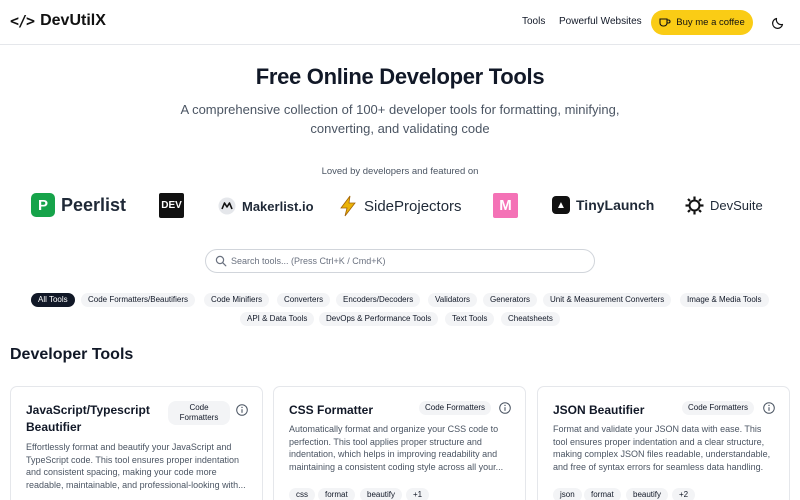  I want to click on search-icon, so click(221, 261).